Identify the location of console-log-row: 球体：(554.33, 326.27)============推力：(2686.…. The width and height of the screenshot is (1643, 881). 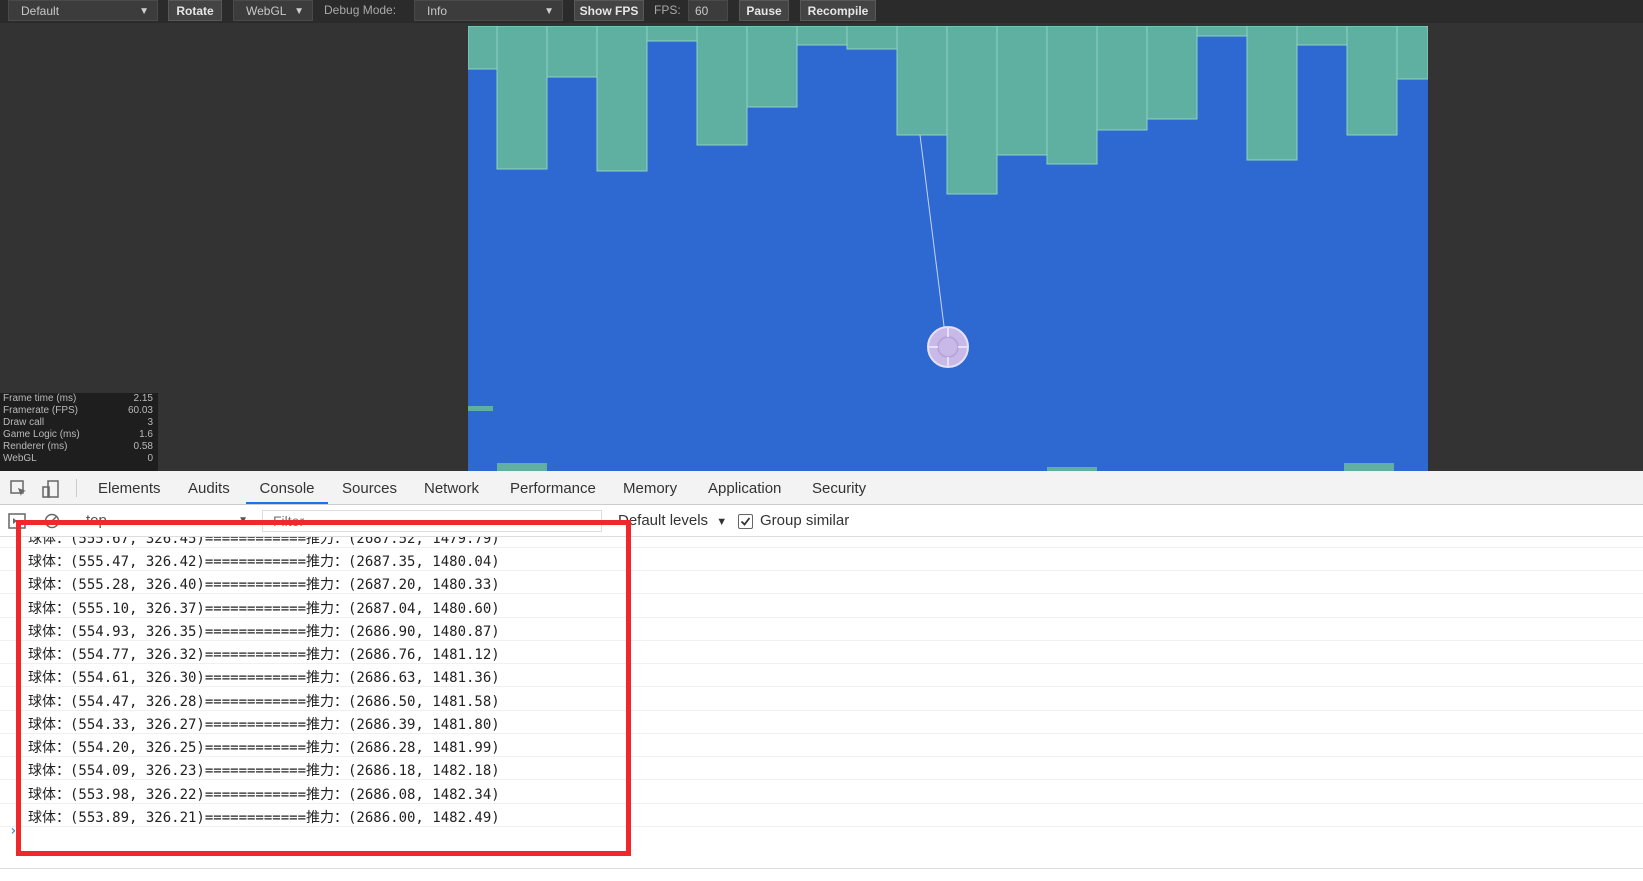
(821, 722).